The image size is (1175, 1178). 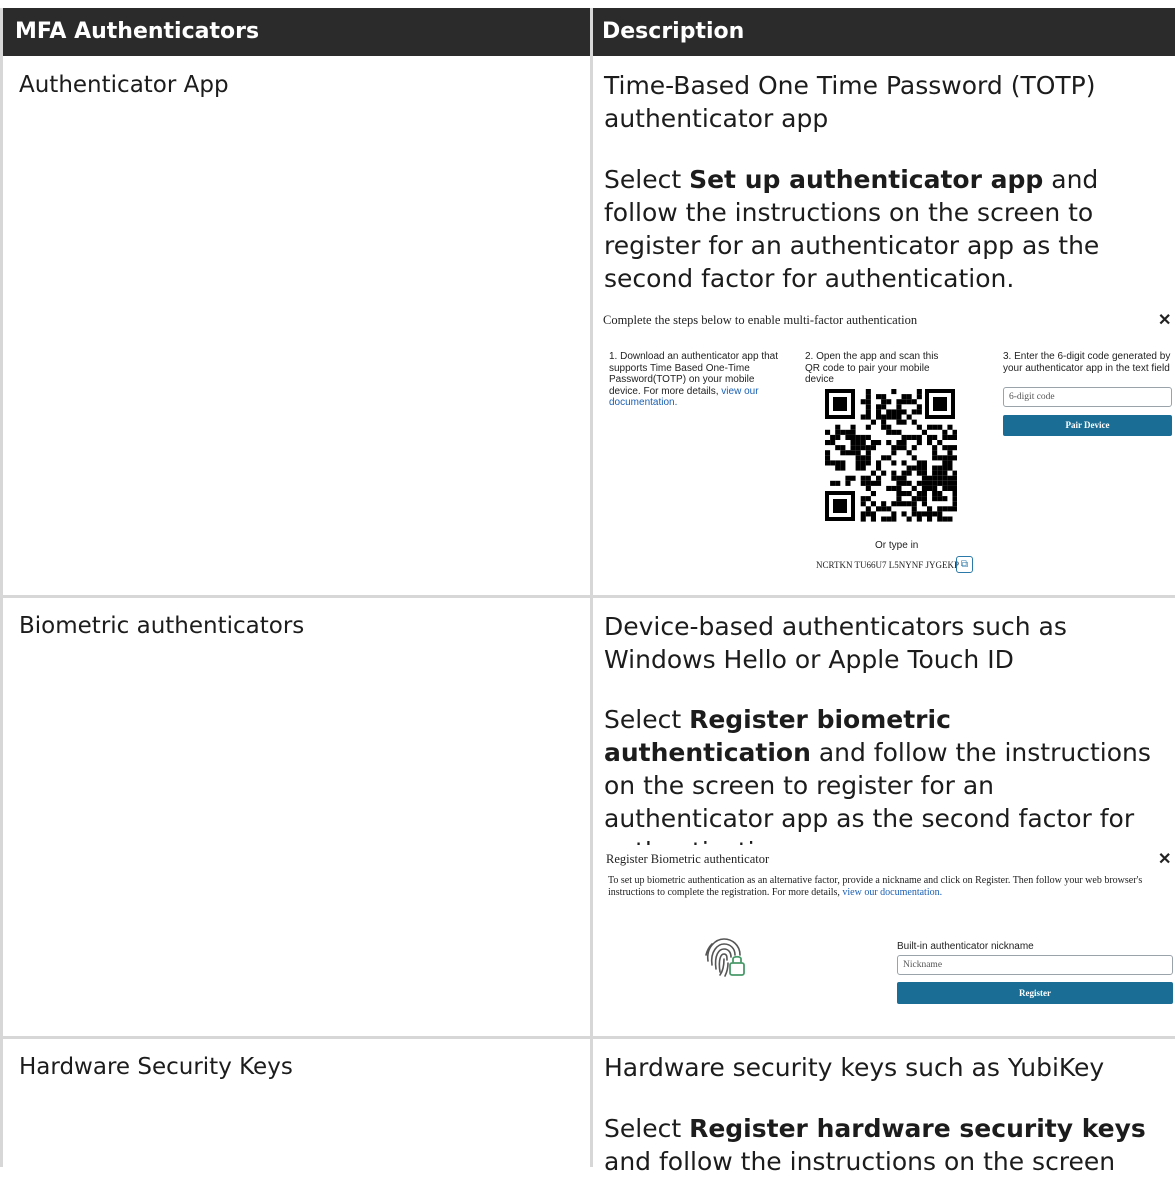 I want to click on six-digit-code-input: 6-digit code, so click(x=1087, y=397).